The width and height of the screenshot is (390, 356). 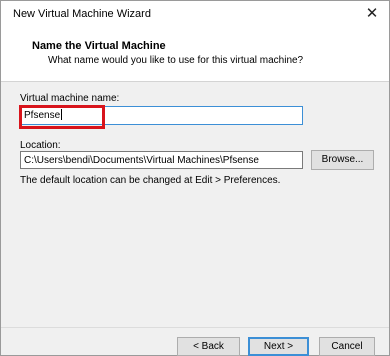 What do you see at coordinates (40, 145) in the screenshot?
I see `location-label: Location:` at bounding box center [40, 145].